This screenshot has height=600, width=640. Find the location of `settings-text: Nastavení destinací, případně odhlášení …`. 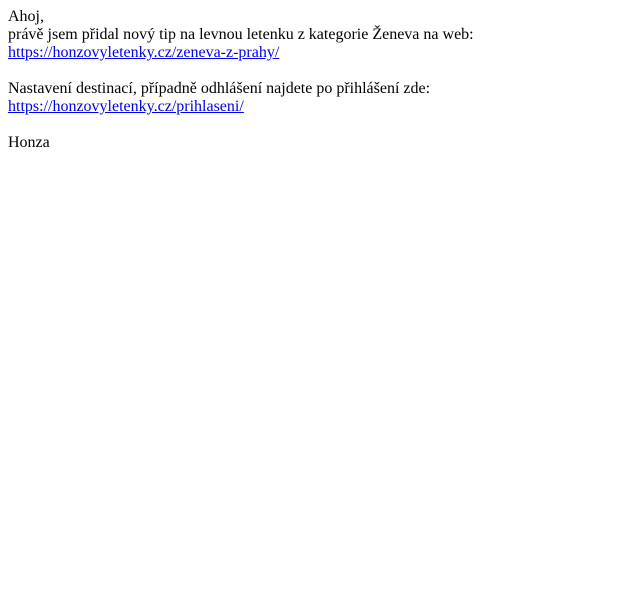

settings-text: Nastavení destinací, případně odhlášení … is located at coordinates (219, 88).